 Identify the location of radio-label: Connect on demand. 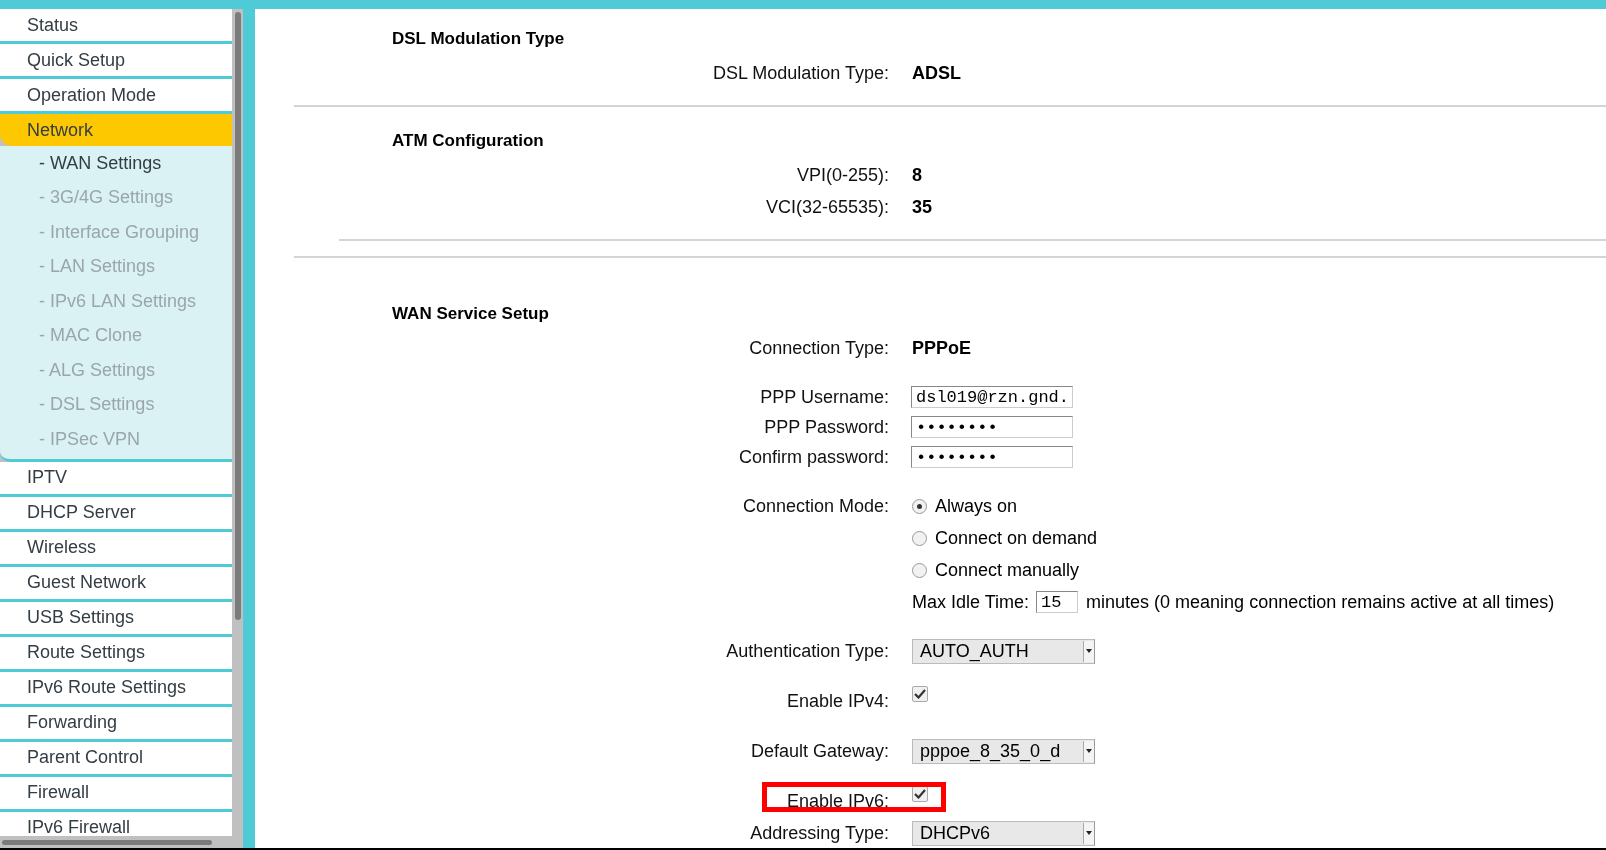
(1016, 538).